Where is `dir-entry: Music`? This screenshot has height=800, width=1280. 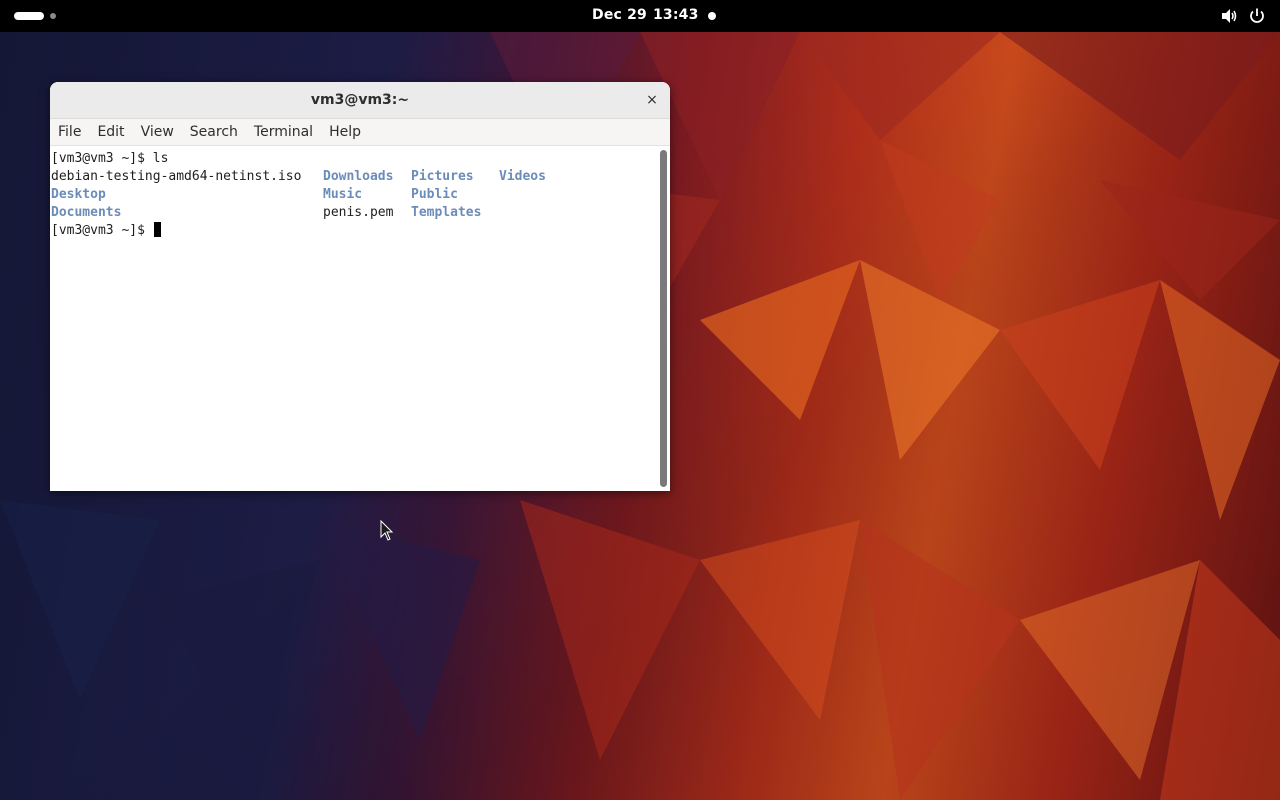 dir-entry: Music is located at coordinates (343, 194).